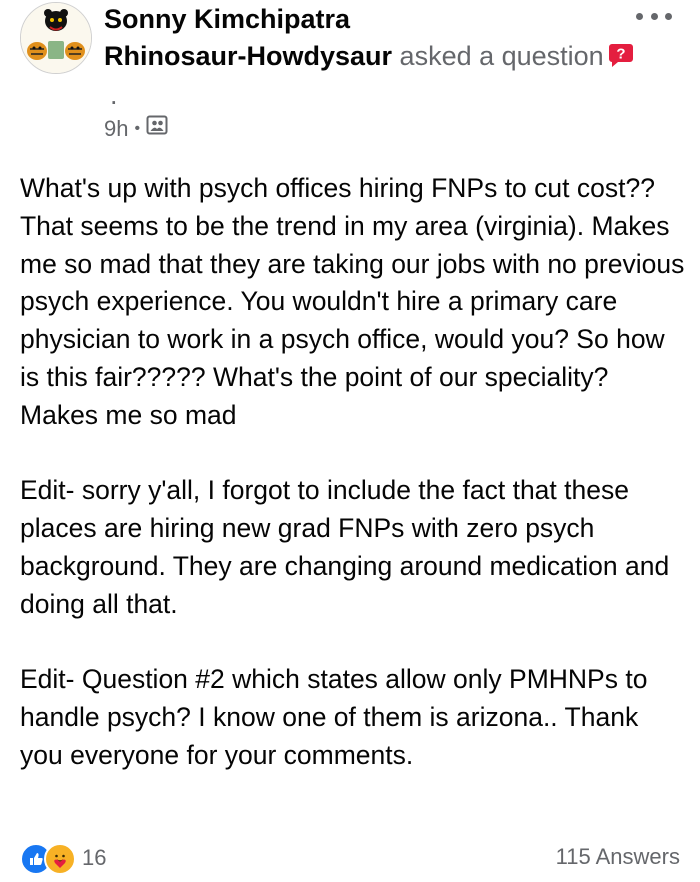 This screenshot has height=882, width=700. I want to click on group-audience-icon, so click(157, 129).